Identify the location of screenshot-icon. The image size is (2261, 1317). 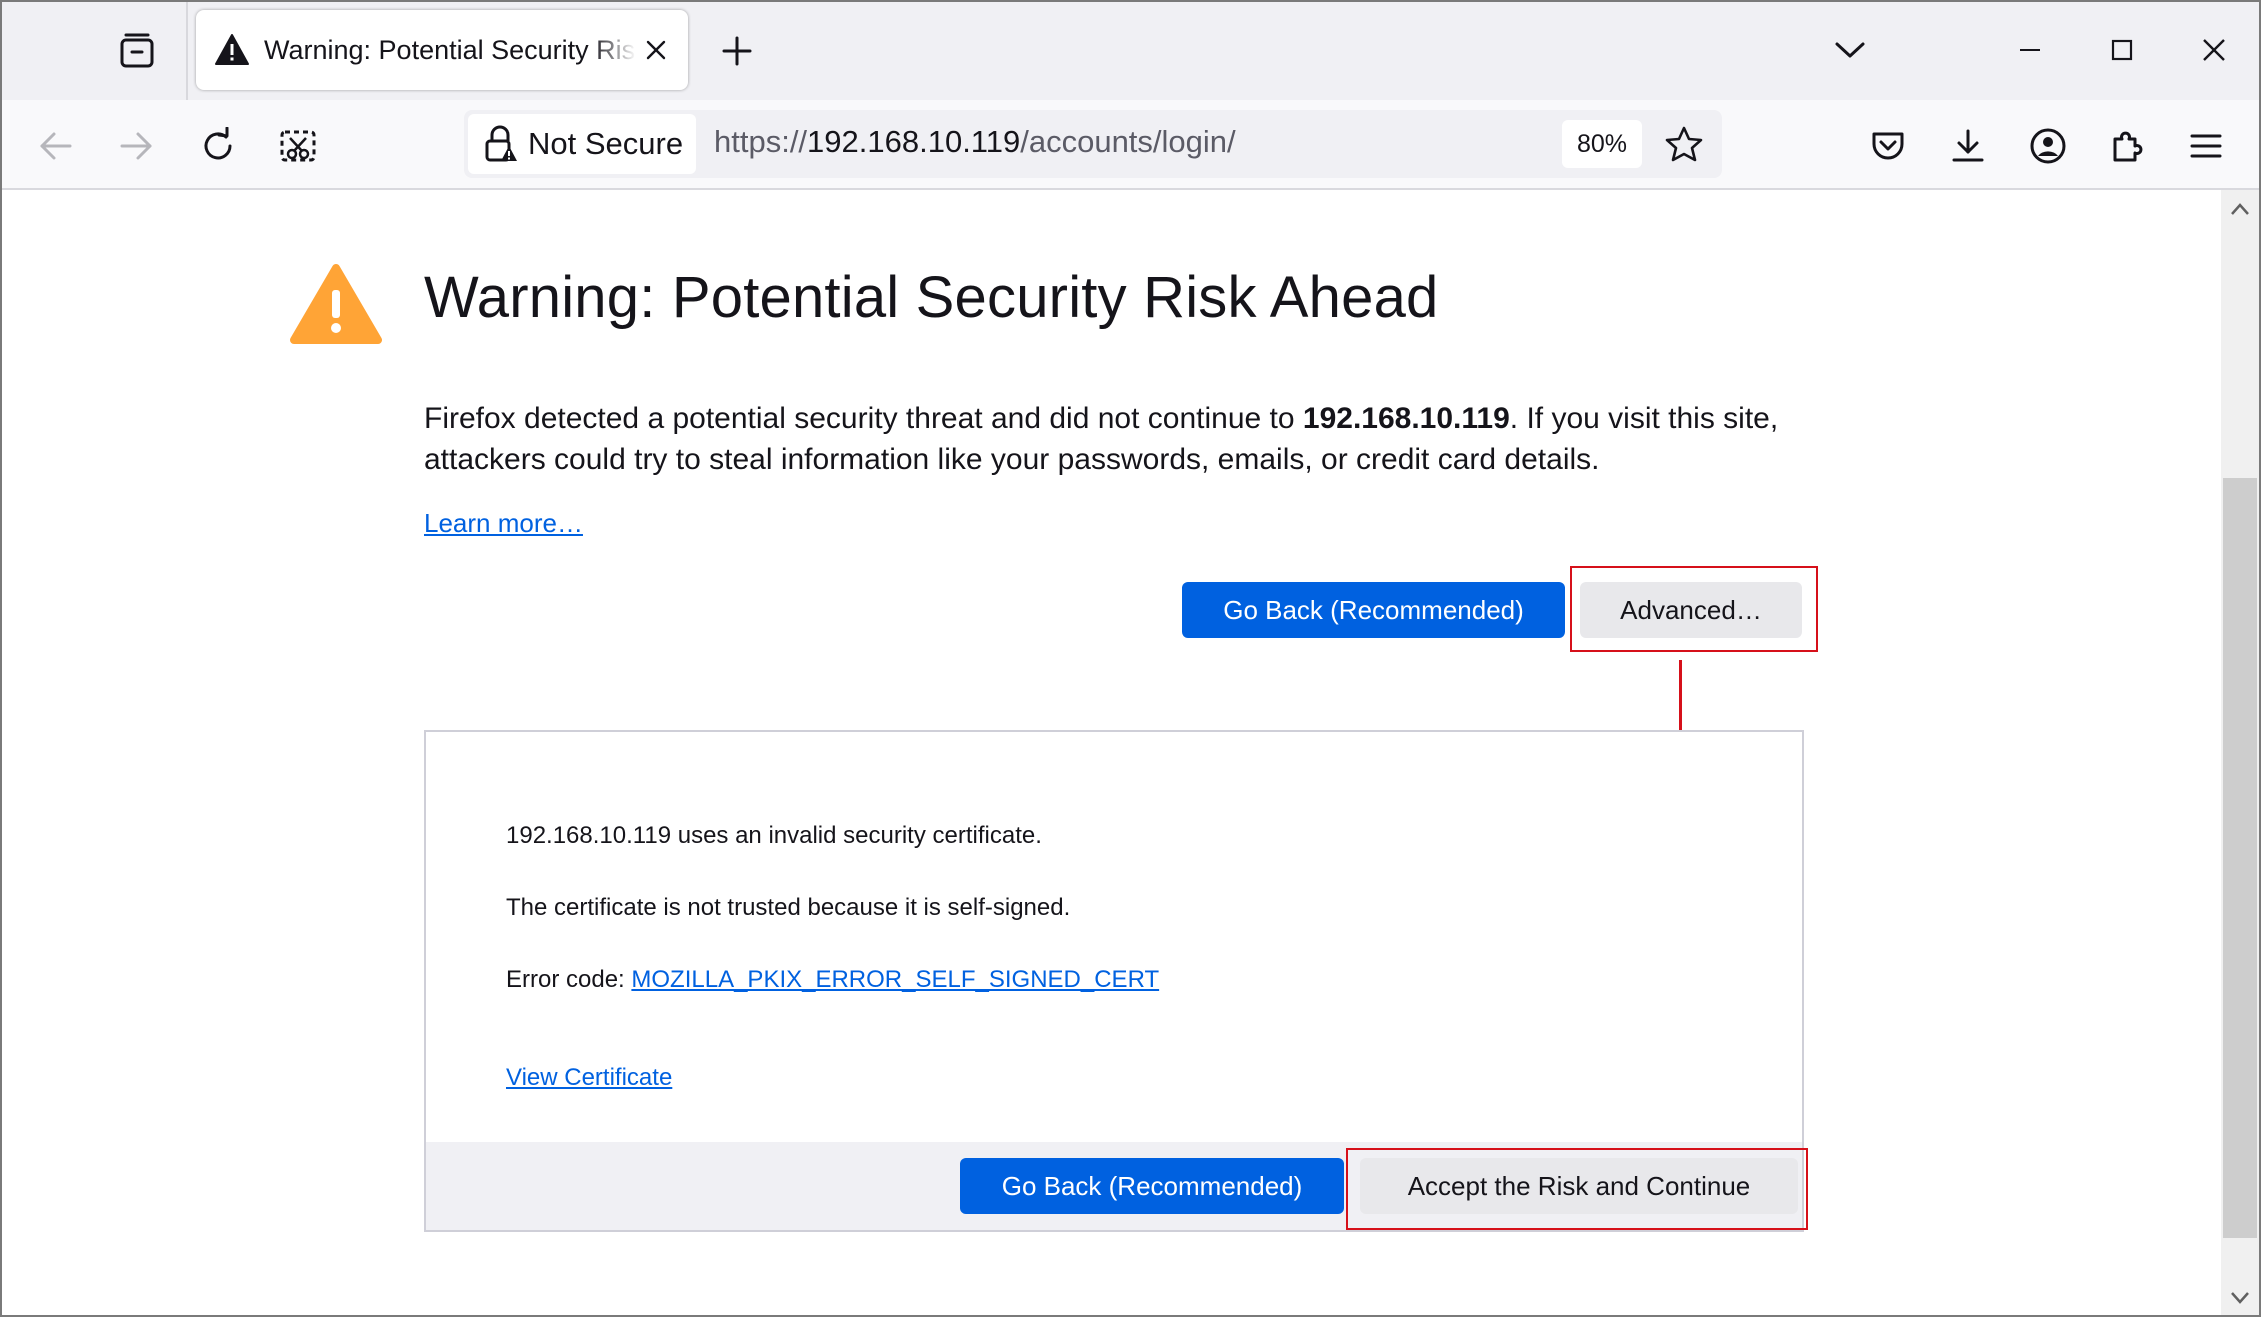
(298, 146).